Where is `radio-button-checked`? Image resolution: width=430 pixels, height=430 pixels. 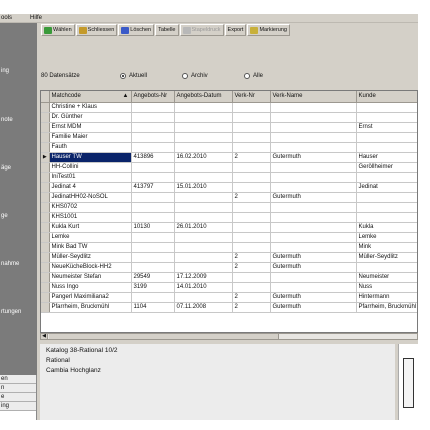 radio-button-checked is located at coordinates (123, 76).